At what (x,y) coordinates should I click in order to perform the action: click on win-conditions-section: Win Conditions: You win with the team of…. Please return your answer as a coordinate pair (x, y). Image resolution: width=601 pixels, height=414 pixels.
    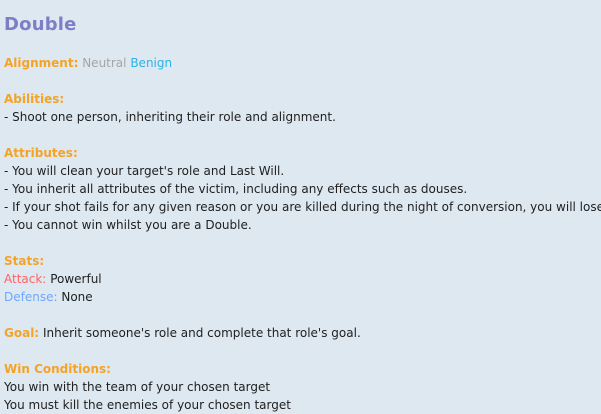
    Looking at the image, I should click on (302, 387).